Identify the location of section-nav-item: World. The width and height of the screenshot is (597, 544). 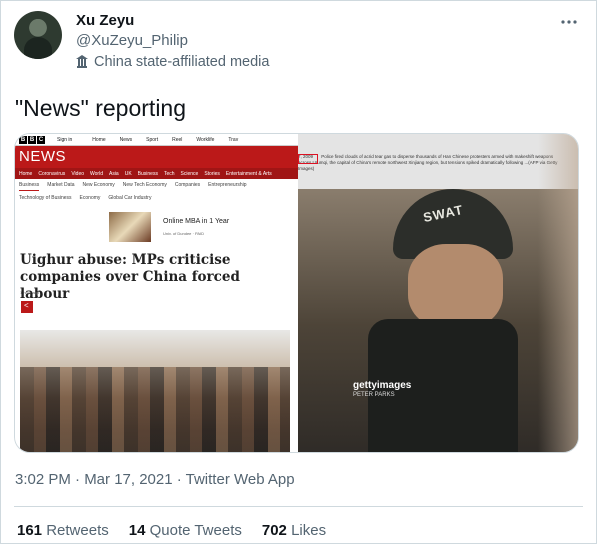
(96, 173).